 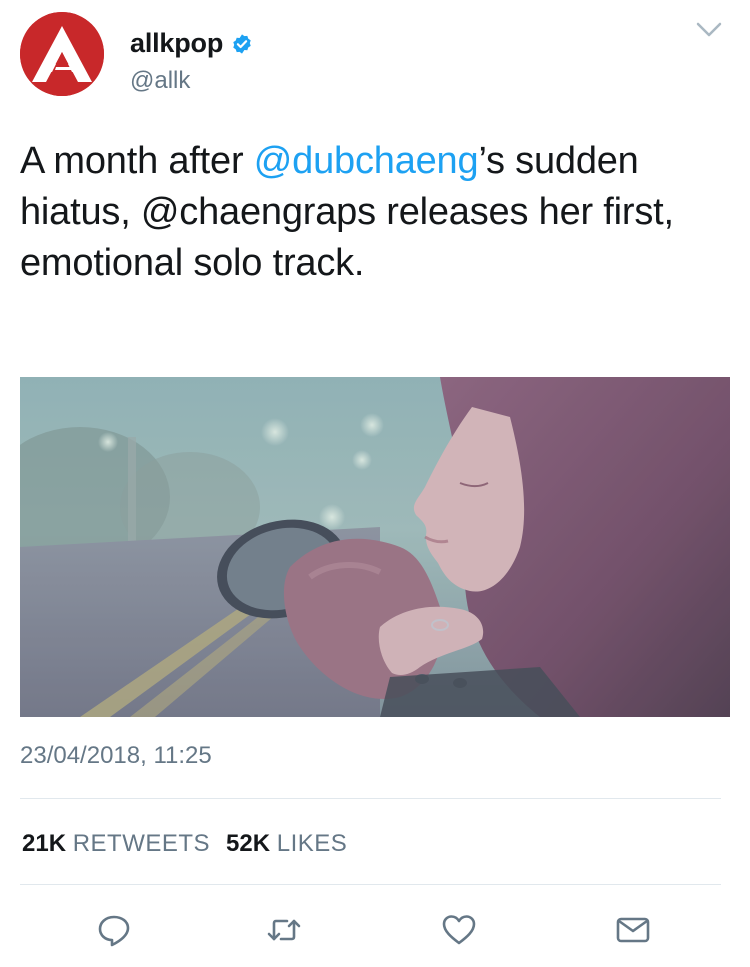 I want to click on likes-stat: 52K LIKES, so click(x=286, y=844).